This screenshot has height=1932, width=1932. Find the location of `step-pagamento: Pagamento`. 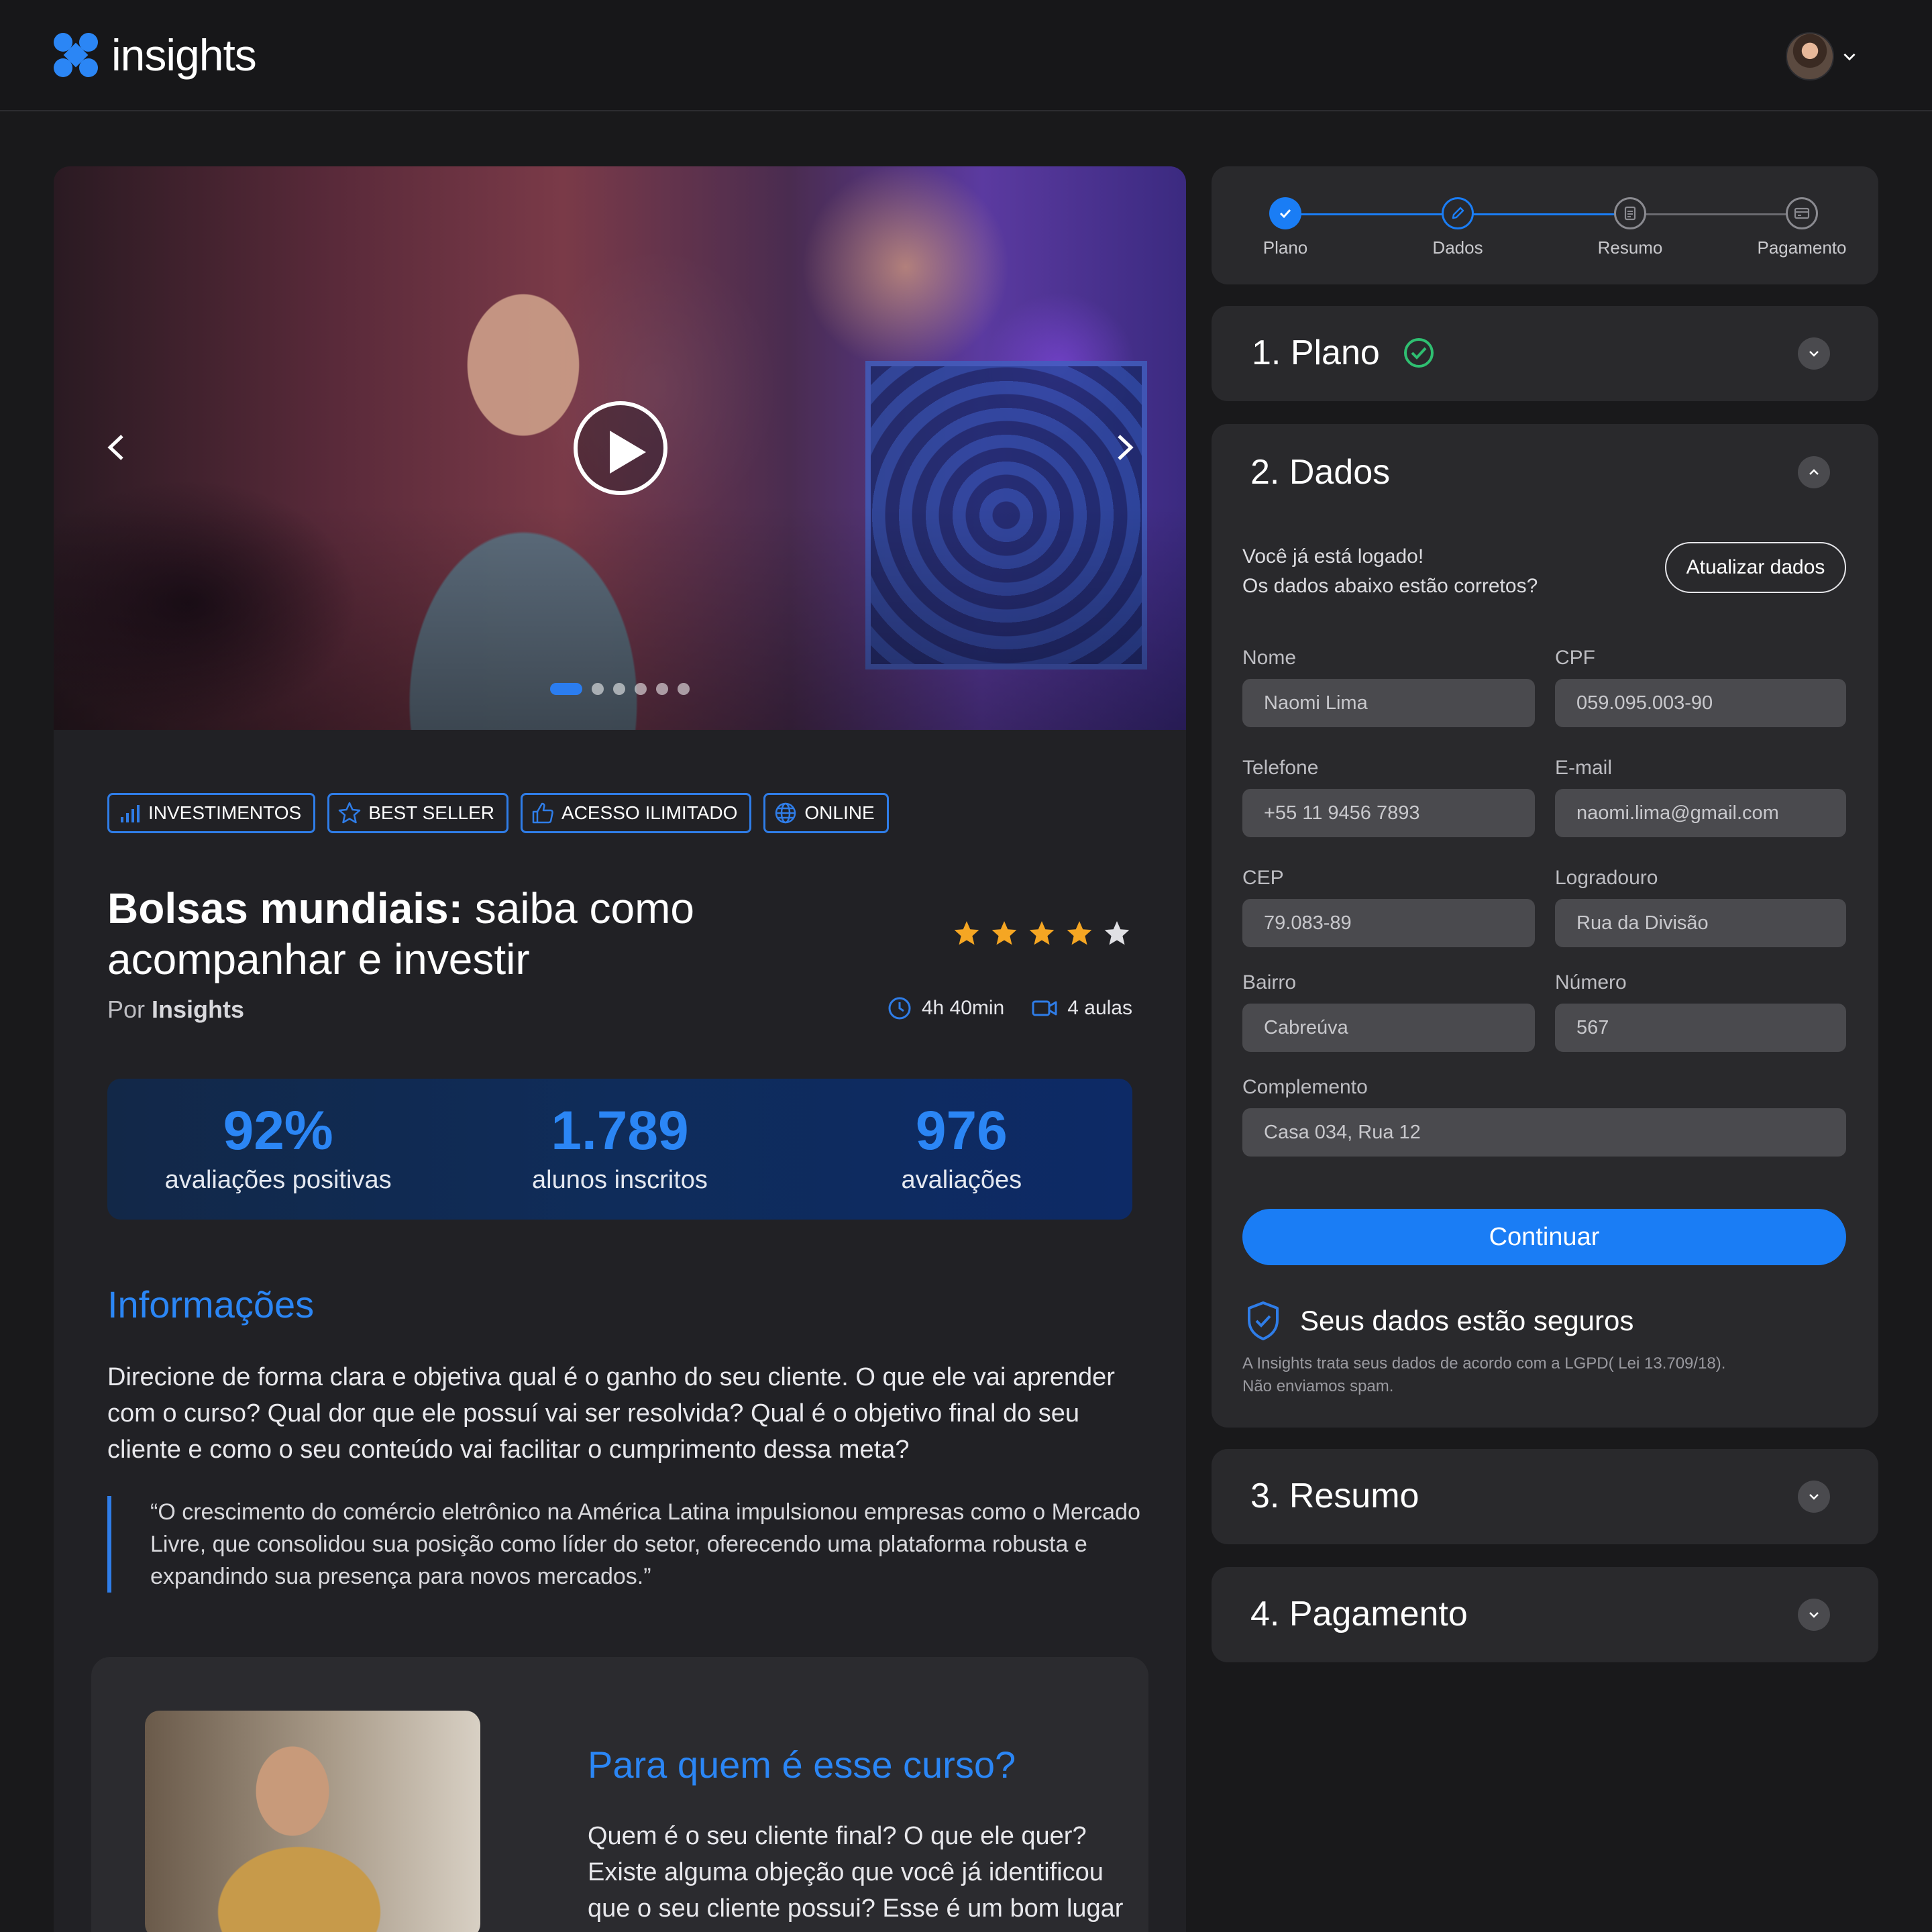

step-pagamento: Pagamento is located at coordinates (1802, 227).